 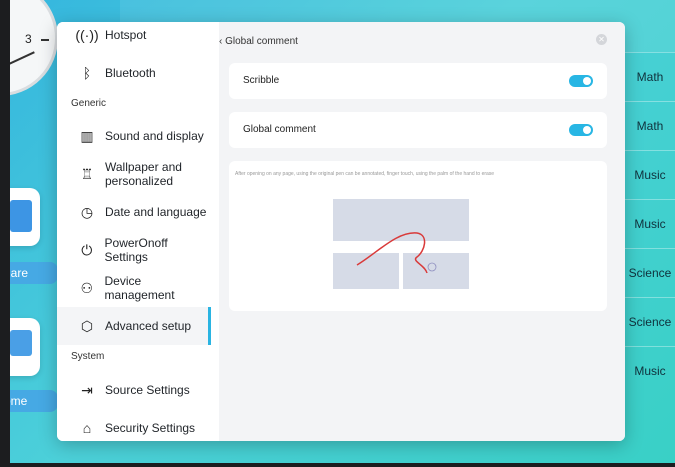 I want to click on pen-stroke, so click(x=392, y=253).